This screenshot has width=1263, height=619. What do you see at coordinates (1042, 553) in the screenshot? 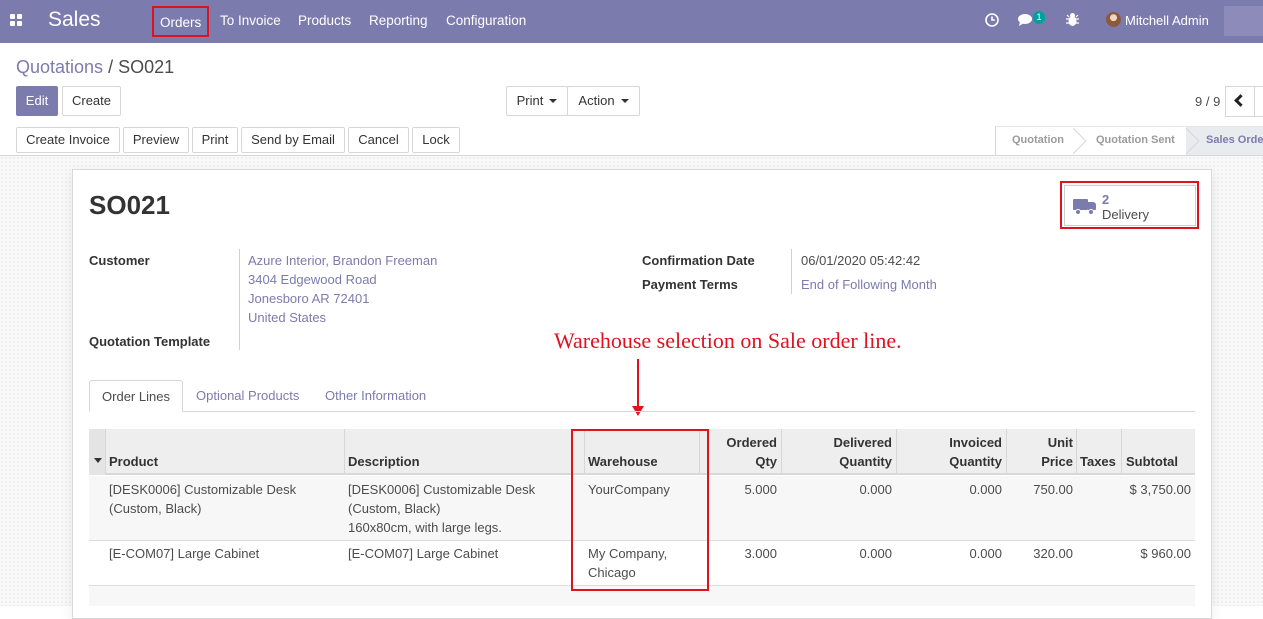
I see `cell-unit-price: 320.00` at bounding box center [1042, 553].